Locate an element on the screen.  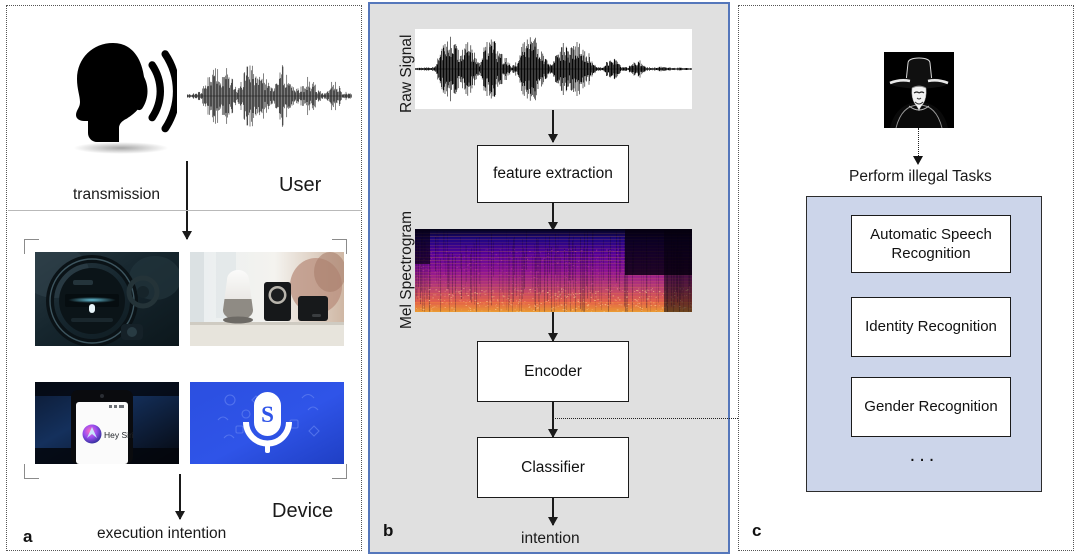
task-automatic-speech-recognition: Automatic Speech Recognition is located at coordinates (931, 244).